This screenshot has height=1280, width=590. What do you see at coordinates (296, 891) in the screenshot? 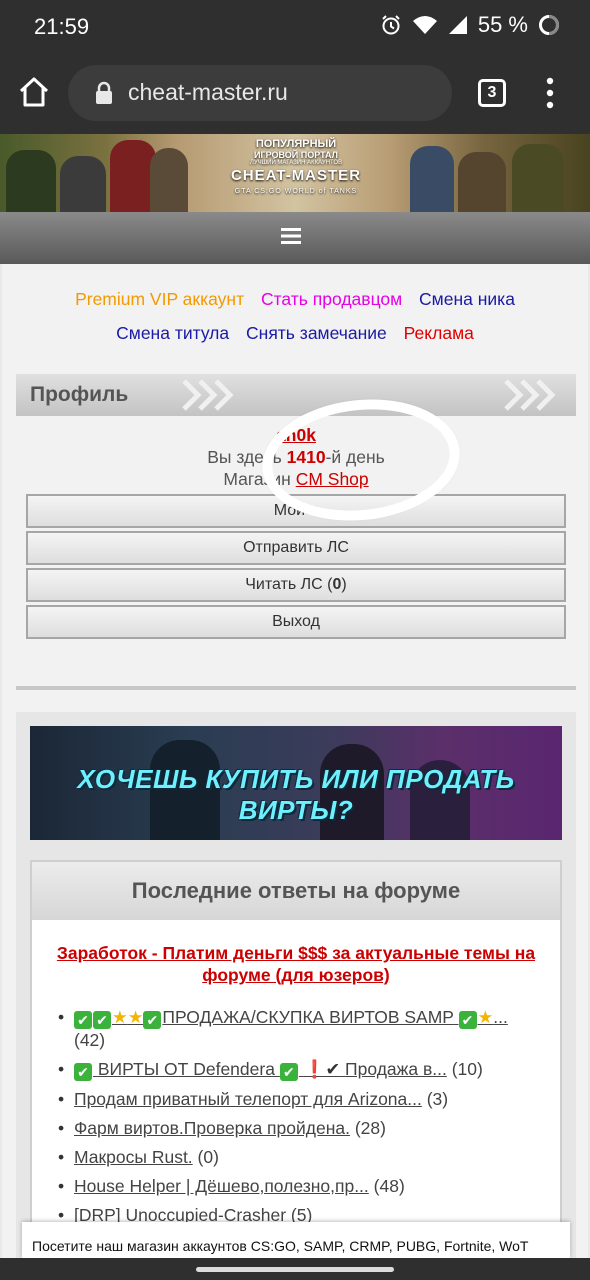
I see `forum-panel-title: Последние ответы на форуме` at bounding box center [296, 891].